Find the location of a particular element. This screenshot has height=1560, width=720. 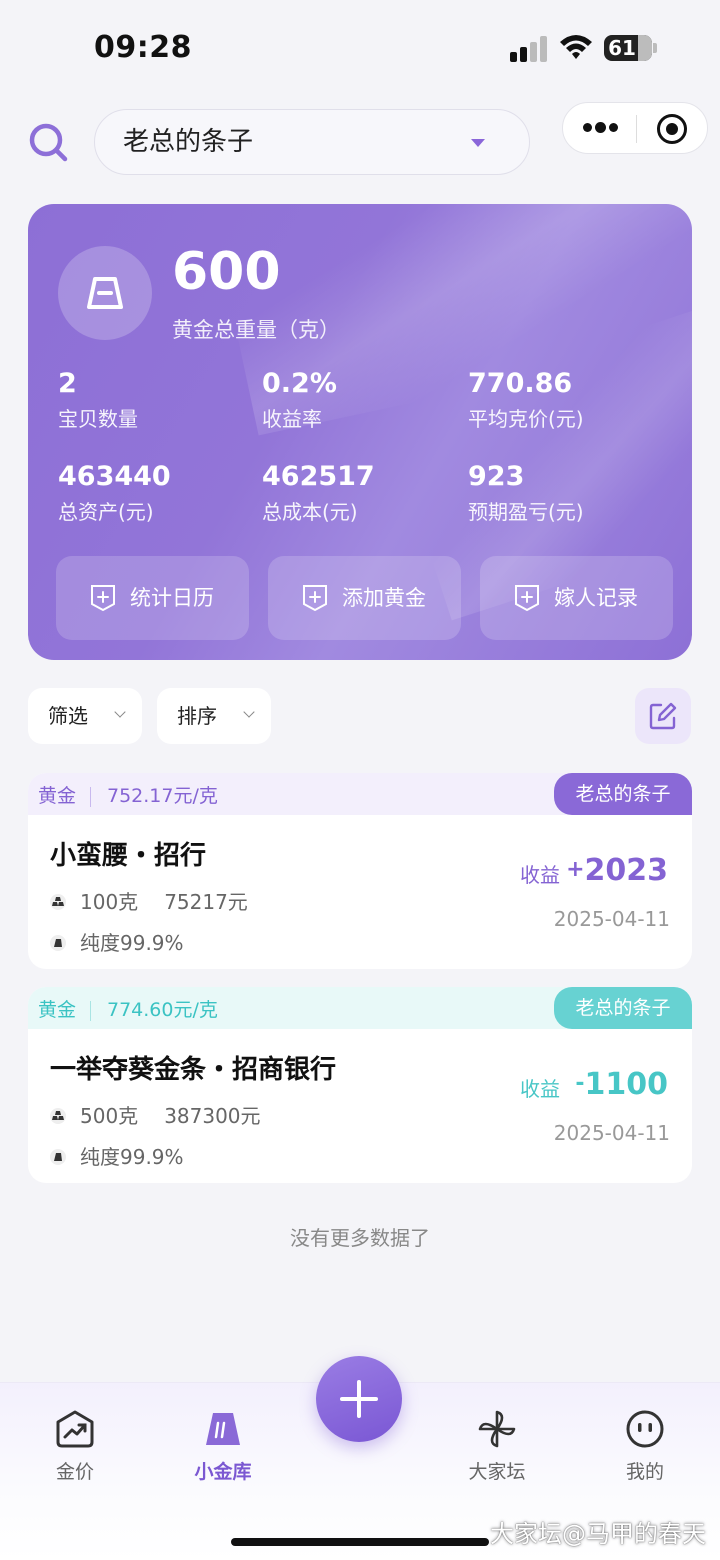

edit-icon is located at coordinates (663, 716).